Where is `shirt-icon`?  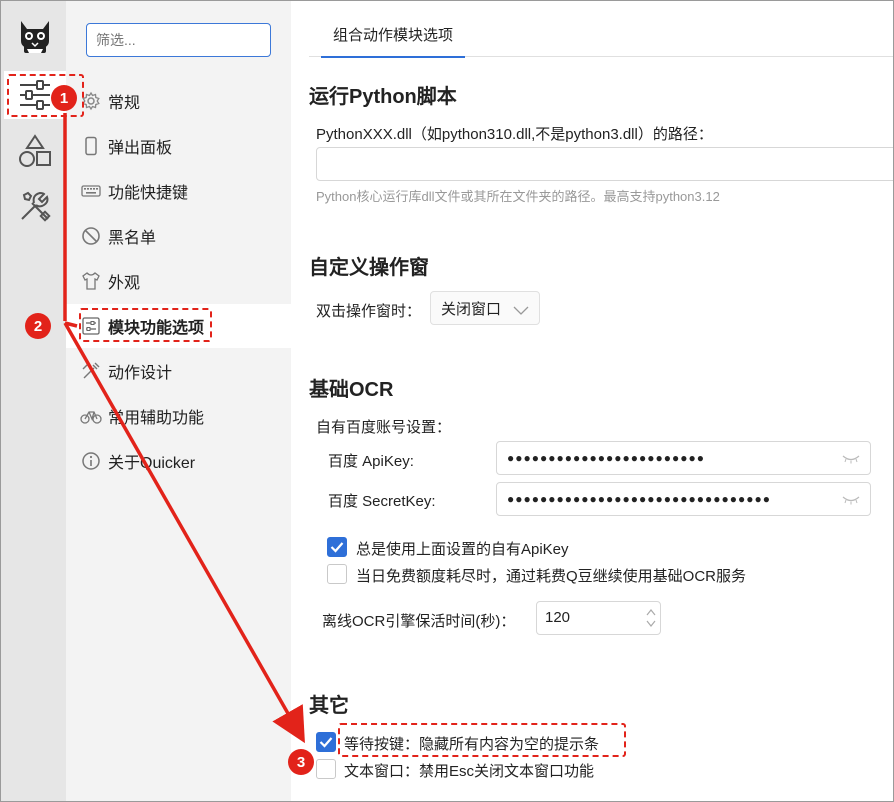
shirt-icon is located at coordinates (91, 281).